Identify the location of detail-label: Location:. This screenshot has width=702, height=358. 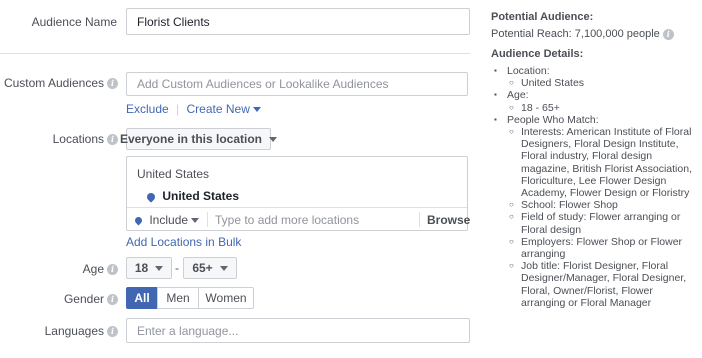
(528, 71).